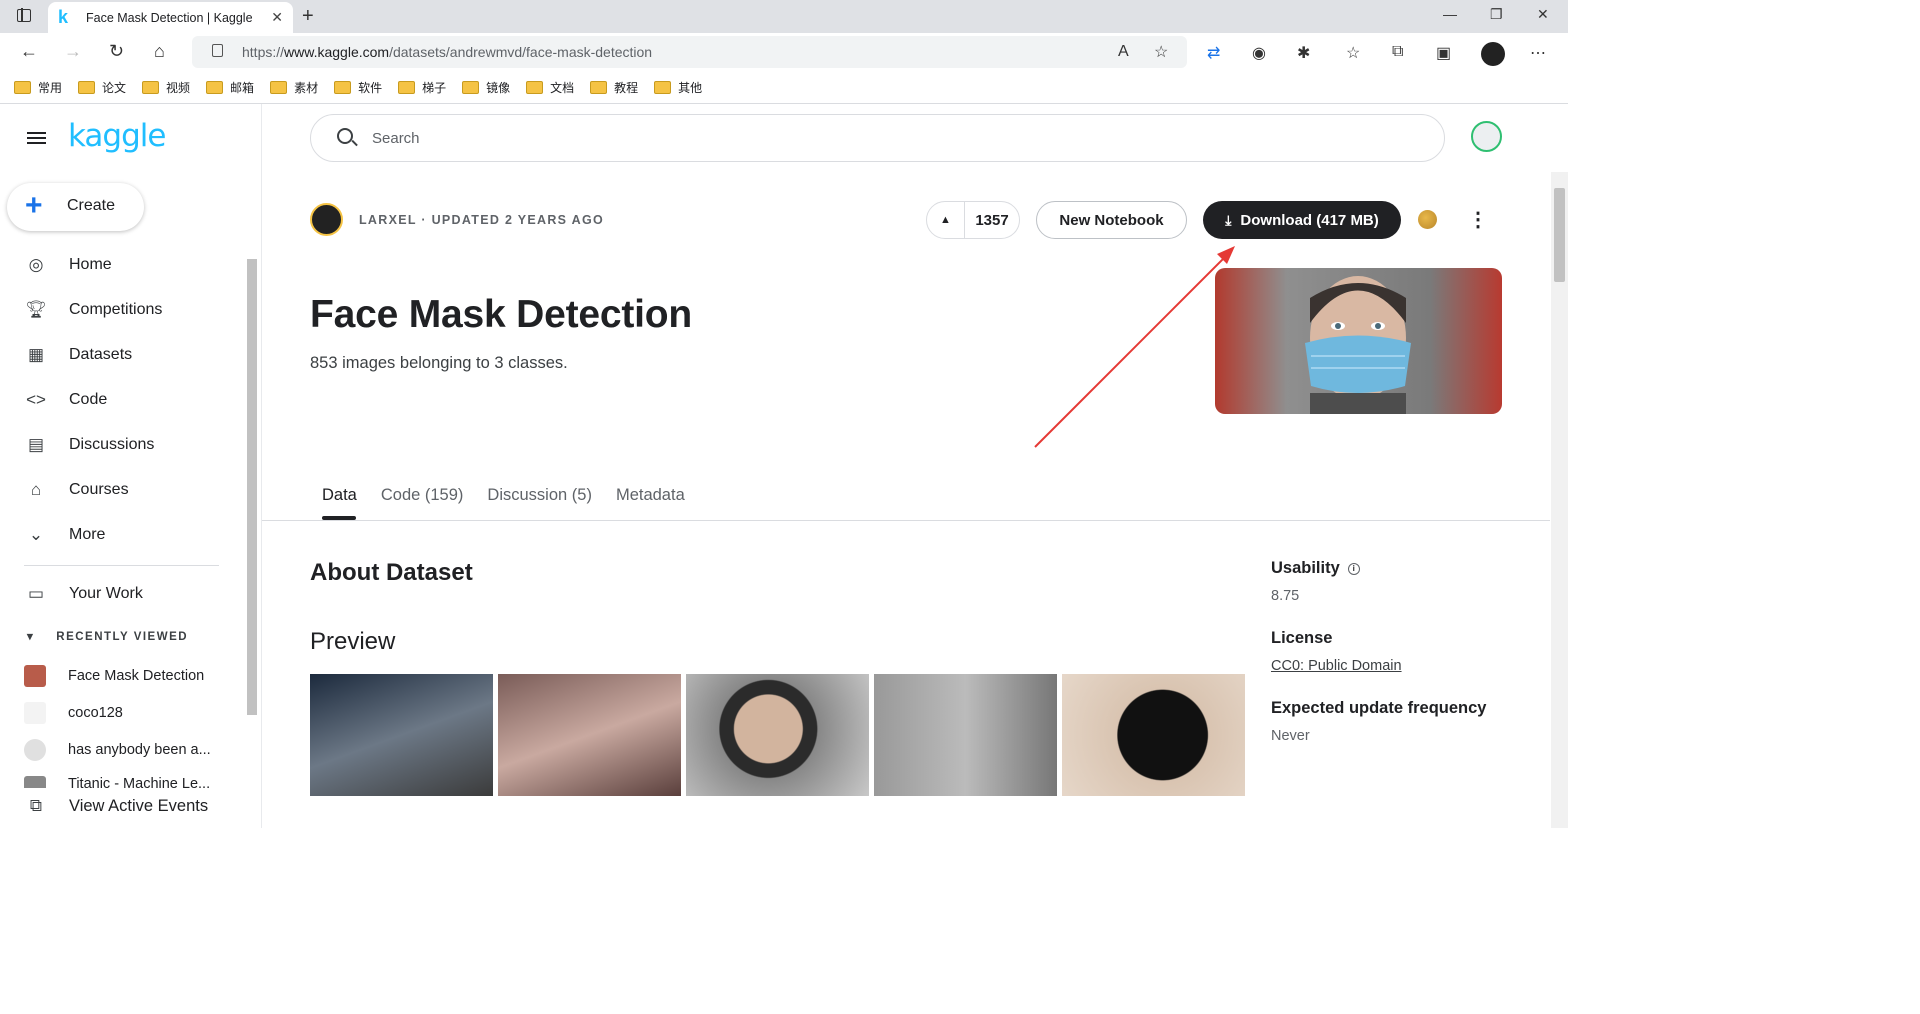 The width and height of the screenshot is (1920, 1014). What do you see at coordinates (166, 87) in the screenshot?
I see `bookmark-folder: 视频` at bounding box center [166, 87].